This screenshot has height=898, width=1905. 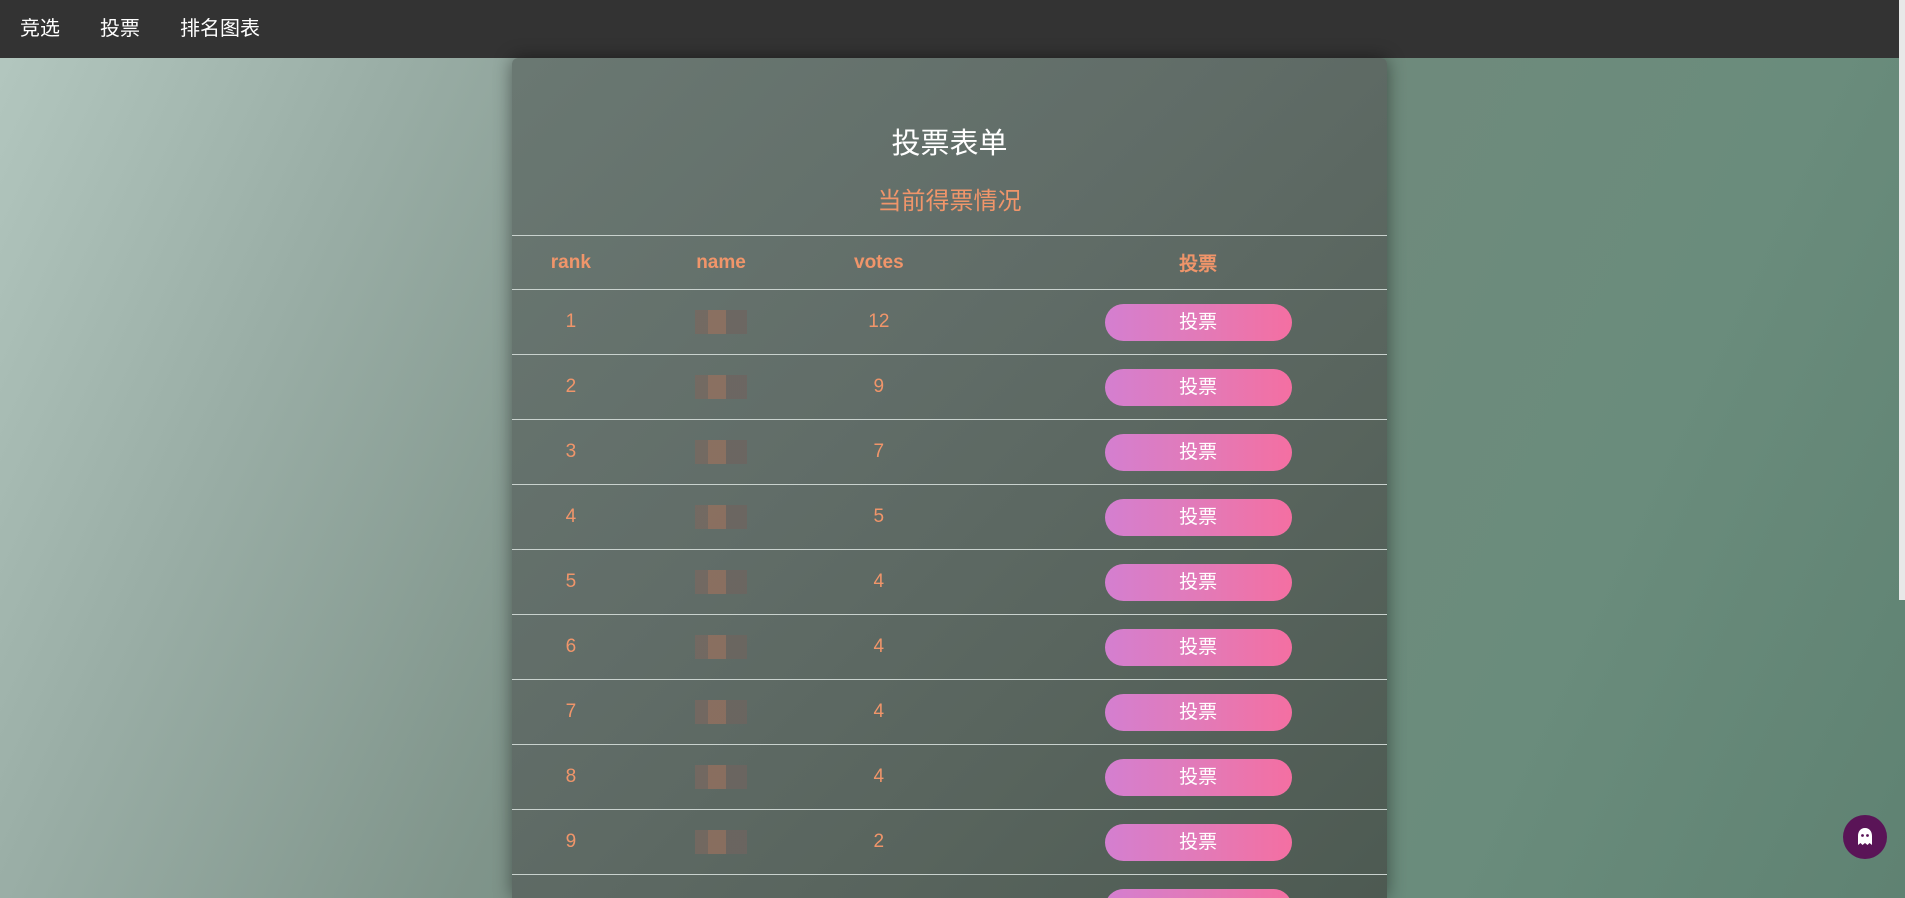 I want to click on header-rank: rank, so click(x=571, y=262).